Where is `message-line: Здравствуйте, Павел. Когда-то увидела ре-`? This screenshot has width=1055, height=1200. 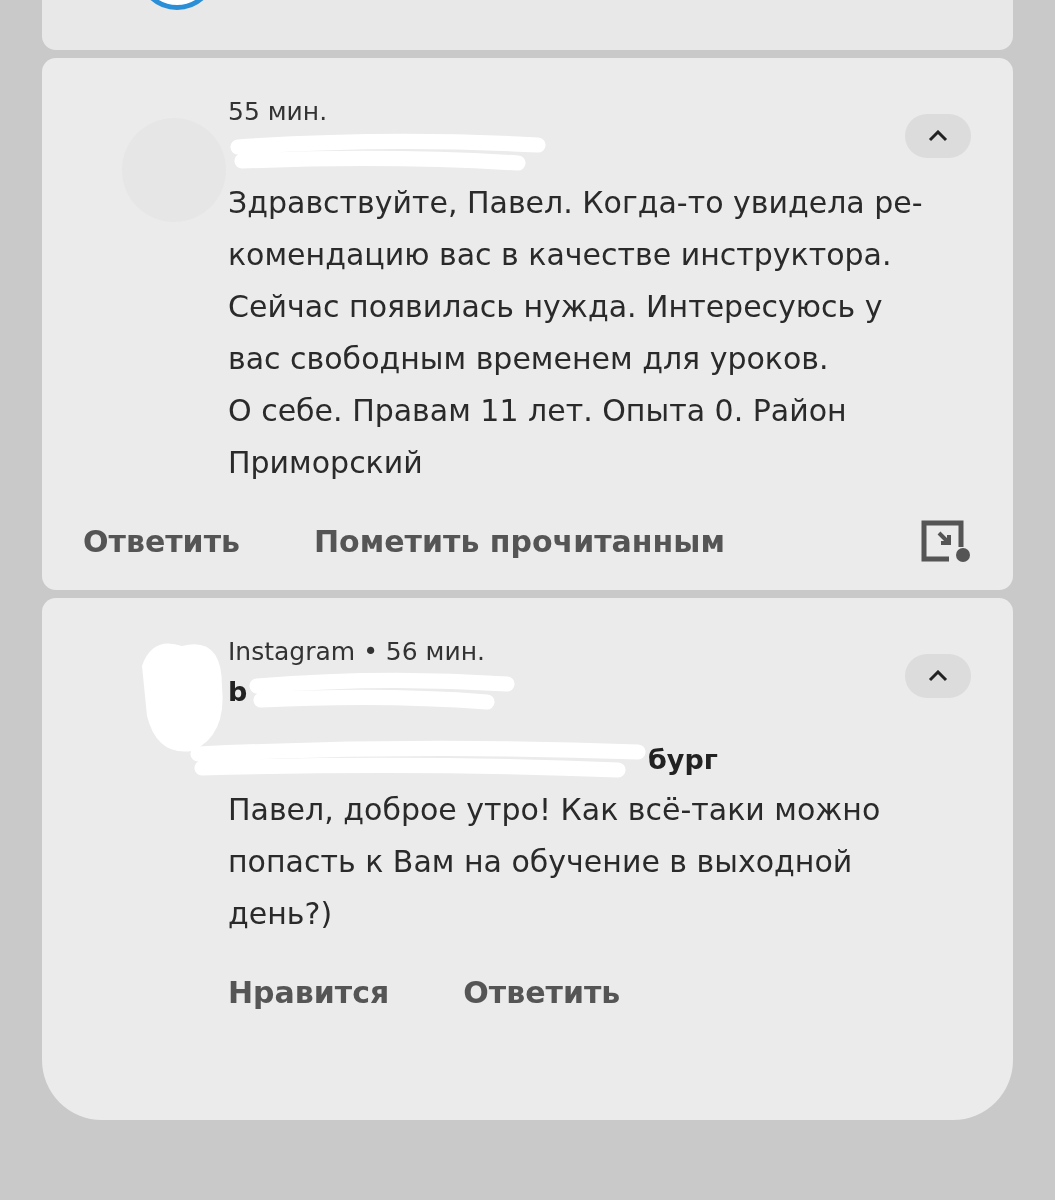 message-line: Здравствуйте, Павел. Когда-то увидела ре- is located at coordinates (576, 202).